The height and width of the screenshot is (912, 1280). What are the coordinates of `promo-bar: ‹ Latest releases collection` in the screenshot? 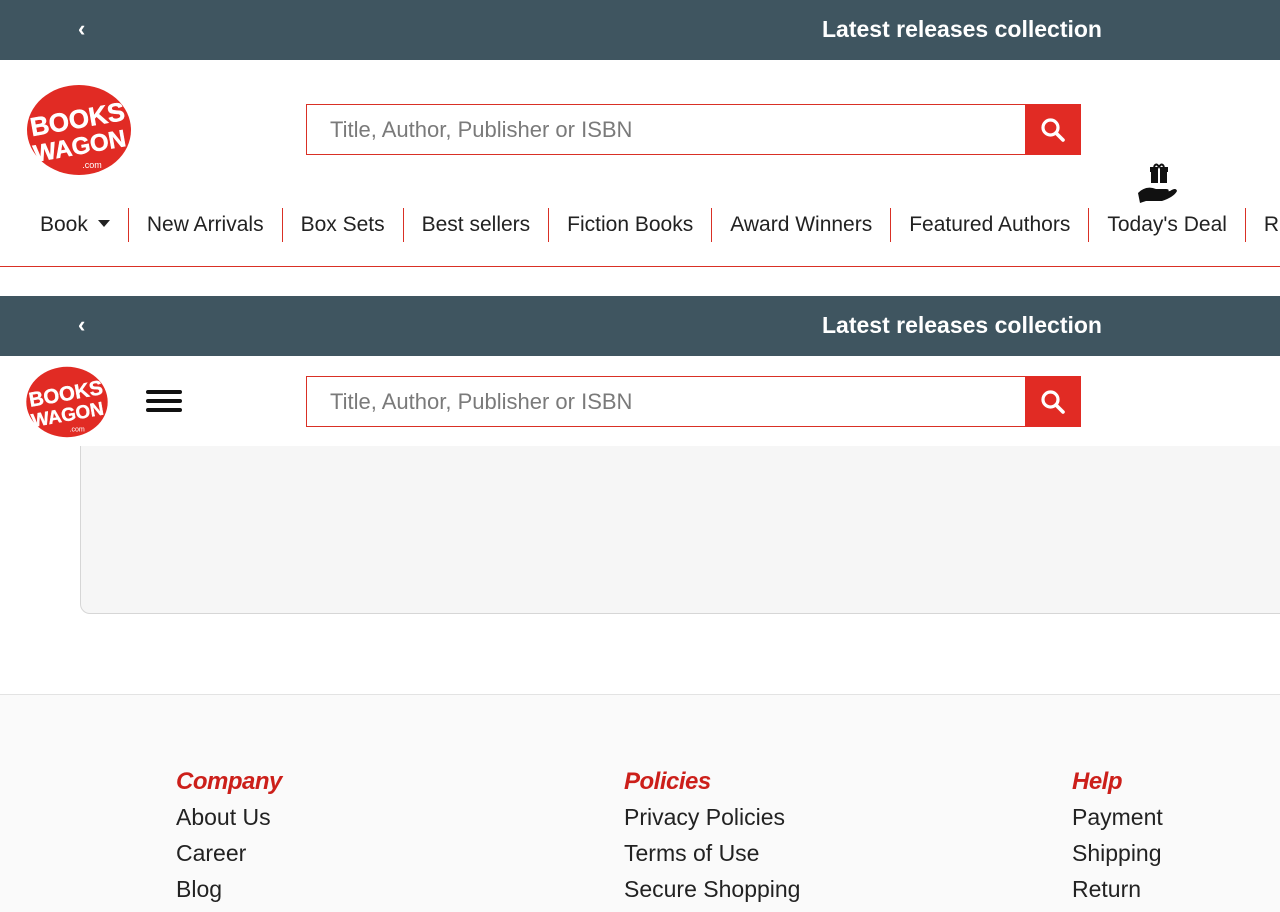 It's located at (640, 30).